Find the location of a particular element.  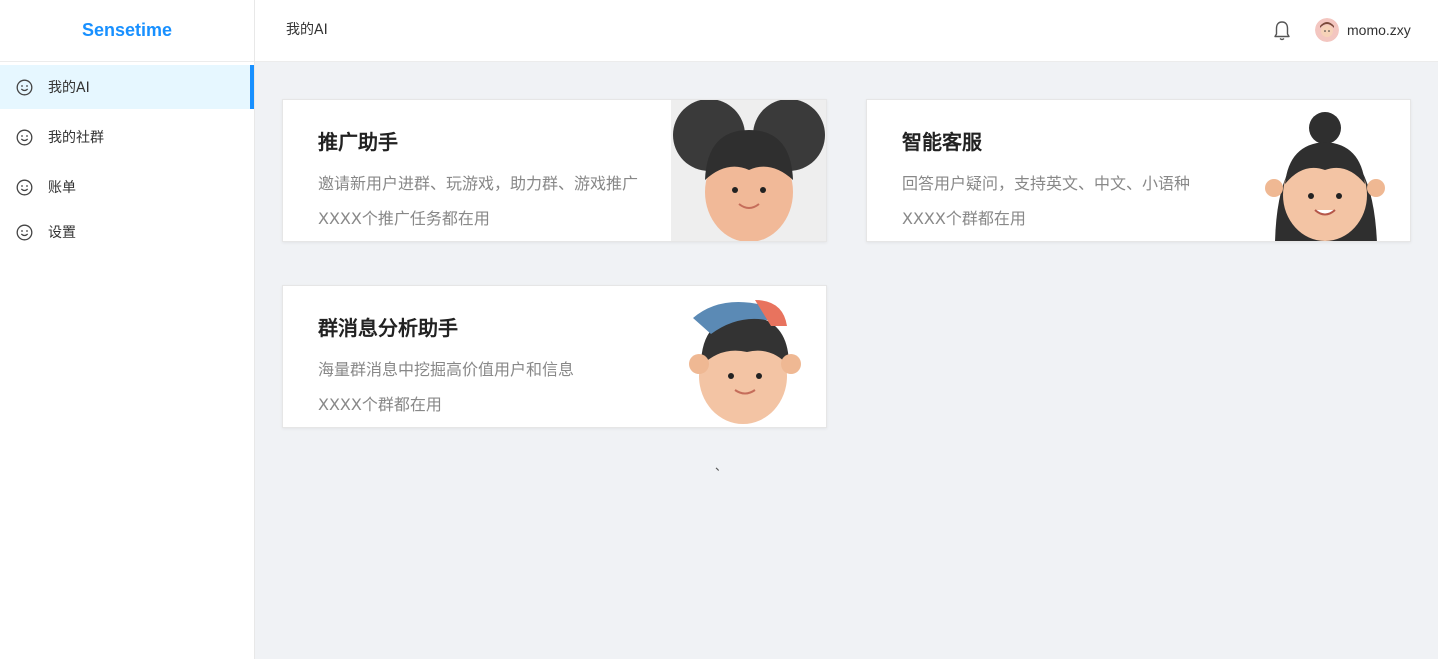

sidebar-menu: 我的AI 我的社群 账单 设置 is located at coordinates (127, 158).